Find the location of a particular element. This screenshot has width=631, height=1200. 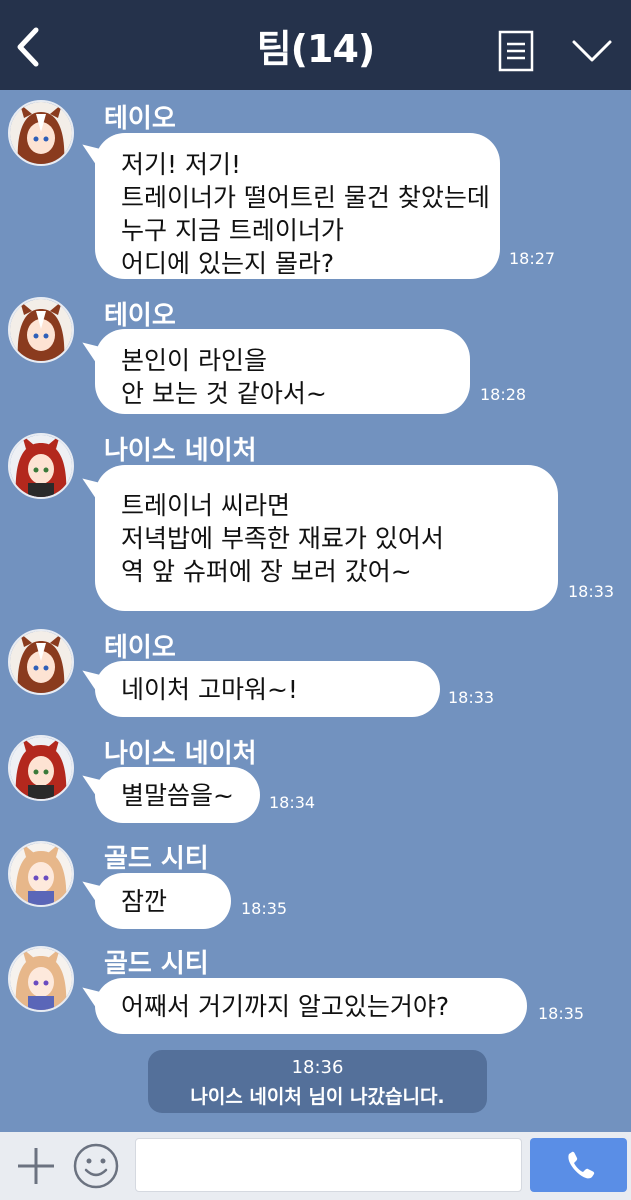

call-button is located at coordinates (578, 1165).